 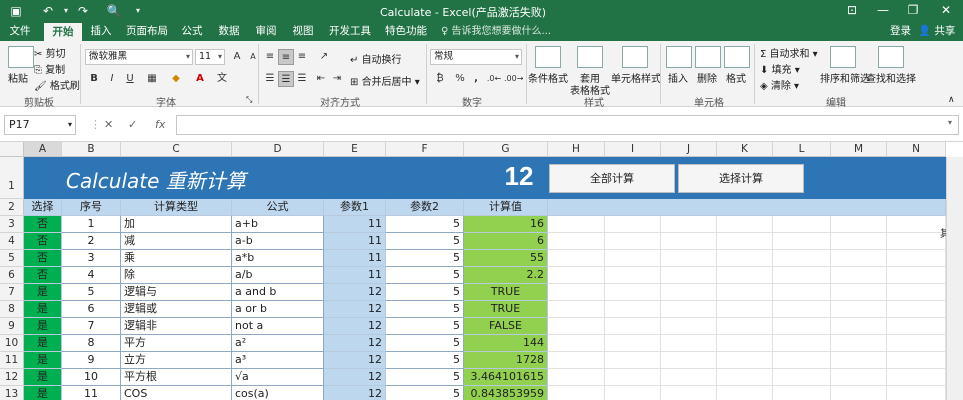 I want to click on accounting-format-icon: ₿, so click(x=440, y=79).